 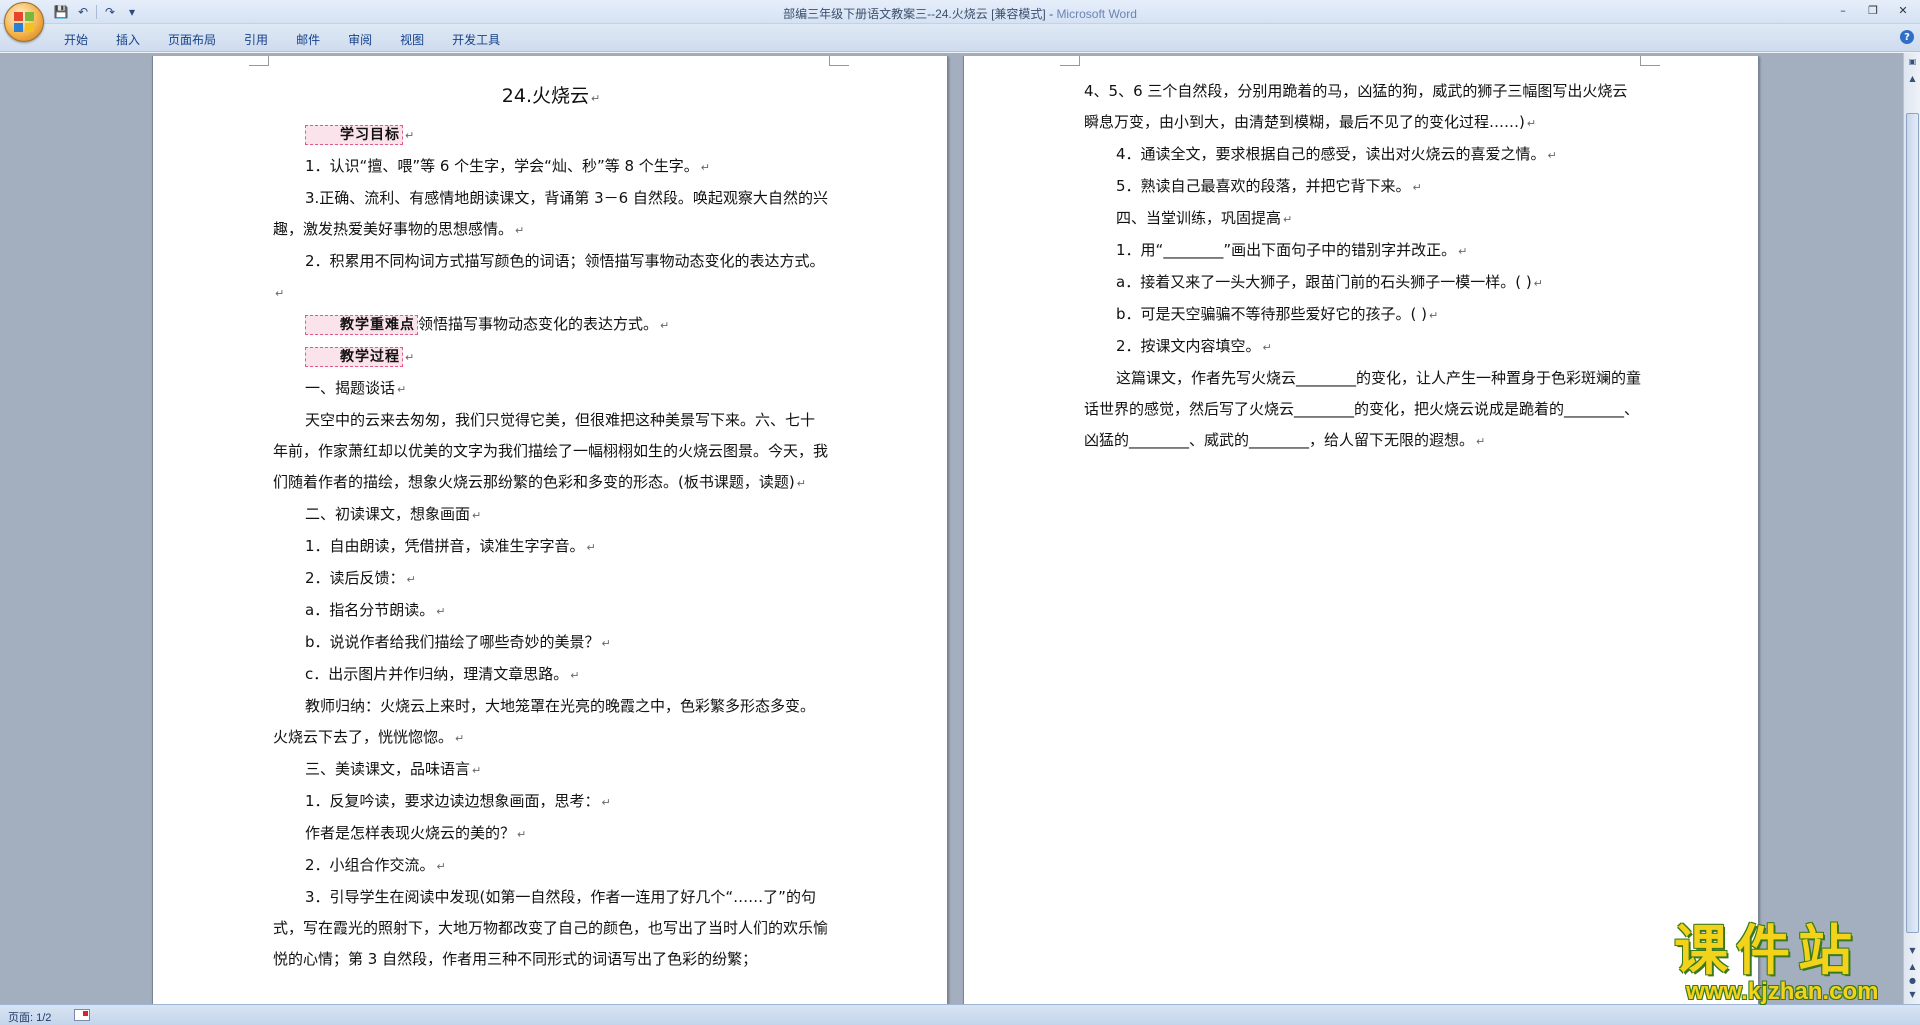 I want to click on tab-insert: 插入, so click(x=128, y=39).